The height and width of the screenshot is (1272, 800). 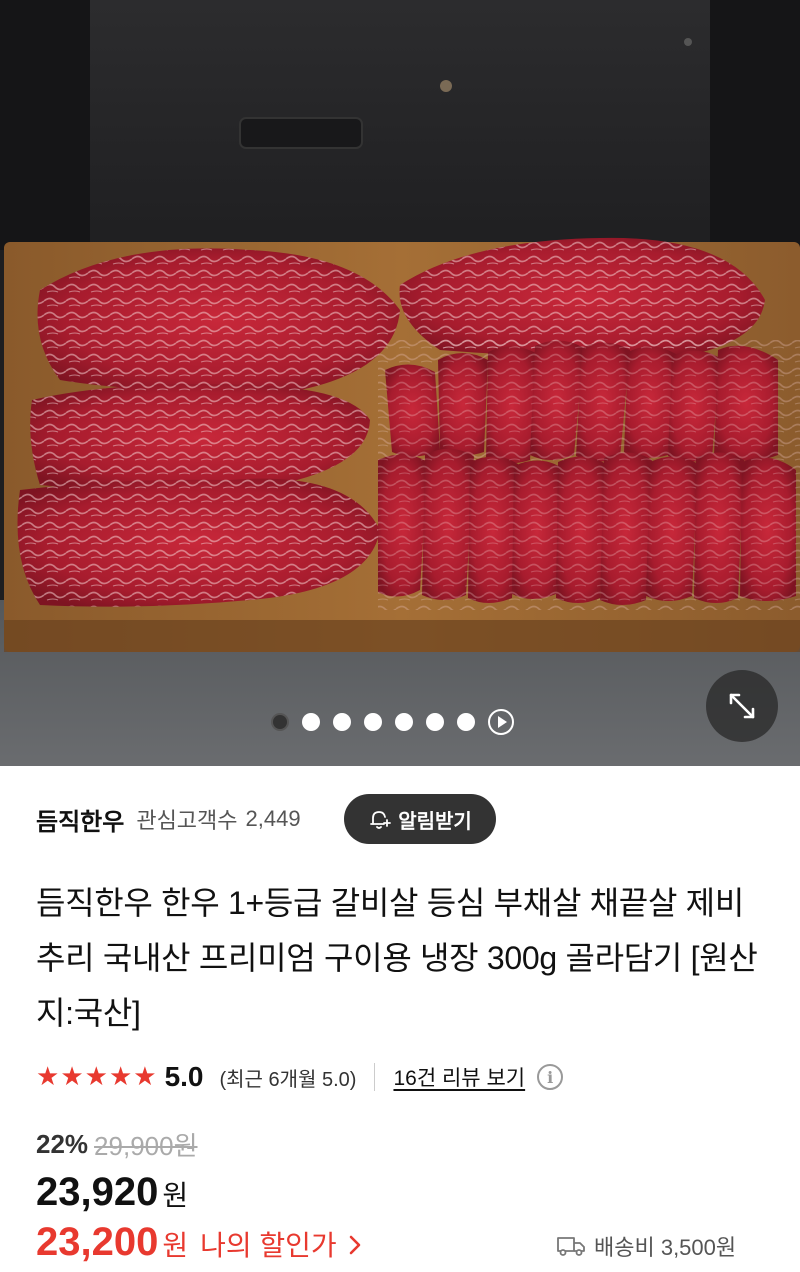 What do you see at coordinates (375, 1077) in the screenshot?
I see `divider` at bounding box center [375, 1077].